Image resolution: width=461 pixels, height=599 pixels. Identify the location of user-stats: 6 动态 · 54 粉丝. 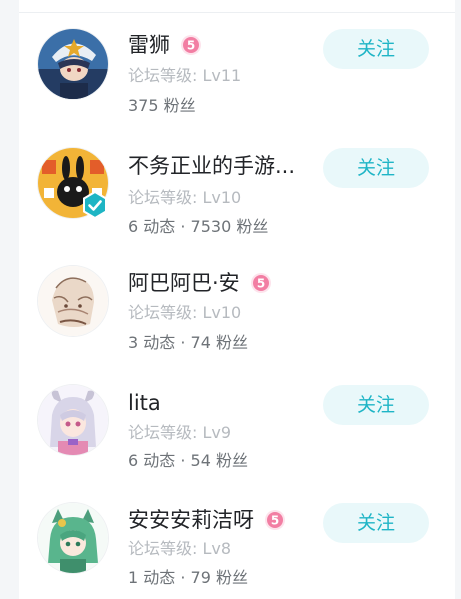
(188, 460).